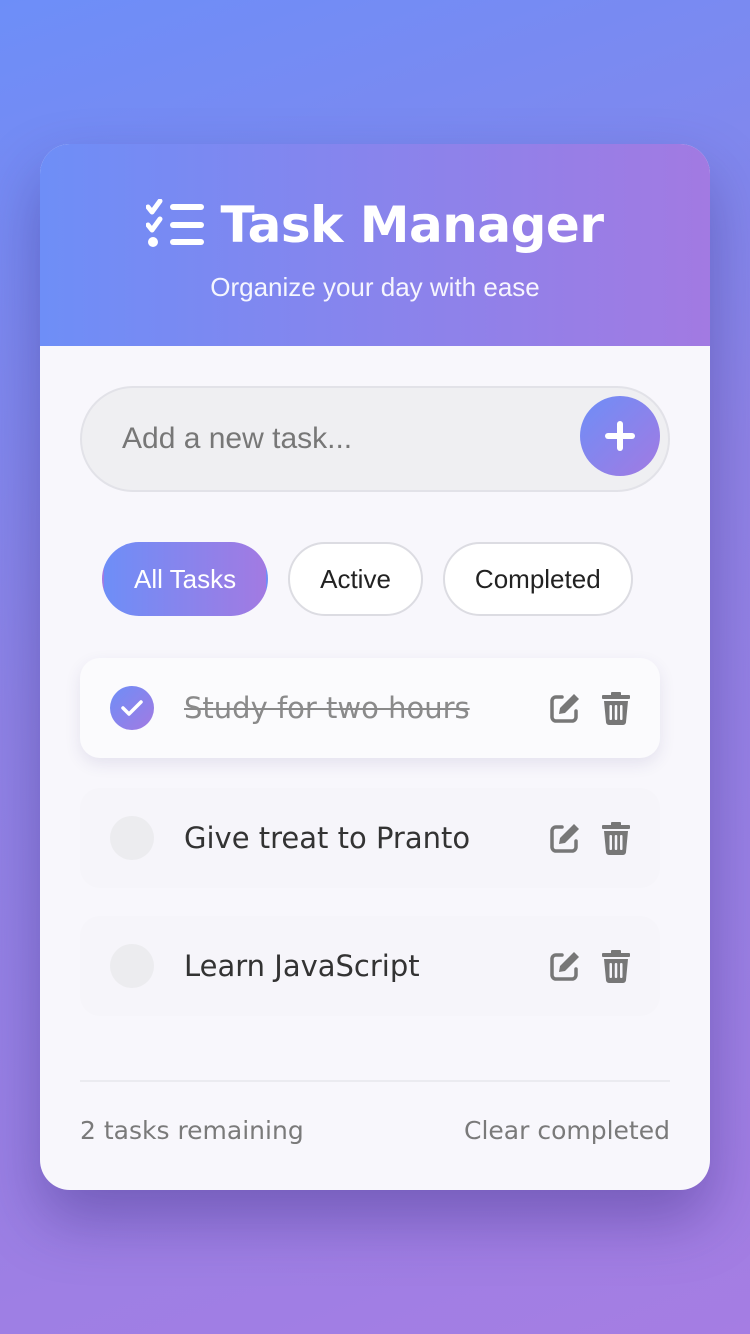 Image resolution: width=750 pixels, height=1334 pixels. Describe the element at coordinates (192, 1130) in the screenshot. I see `tasks-remaining-count: 2 tasks remaining` at that location.